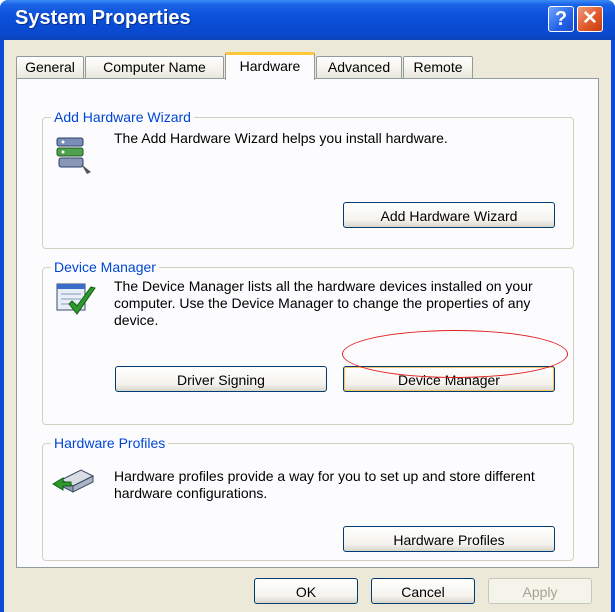  I want to click on hardware-profiles-icon, so click(73, 481).